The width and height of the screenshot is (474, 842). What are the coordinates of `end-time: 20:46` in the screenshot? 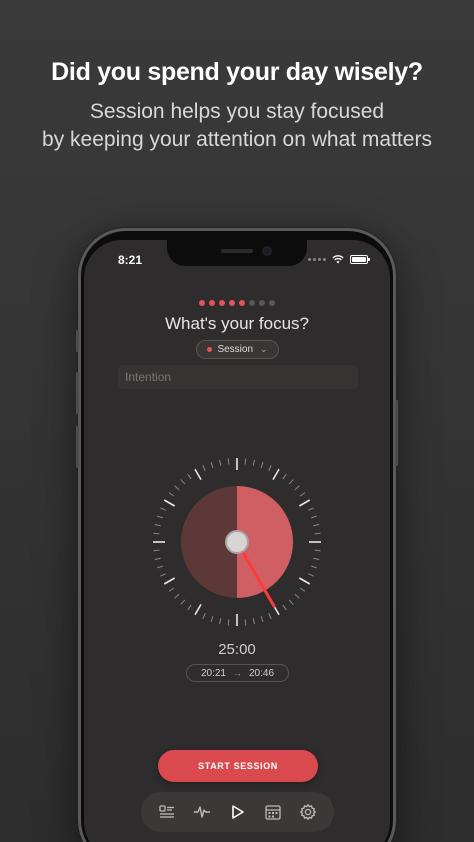 It's located at (262, 673).